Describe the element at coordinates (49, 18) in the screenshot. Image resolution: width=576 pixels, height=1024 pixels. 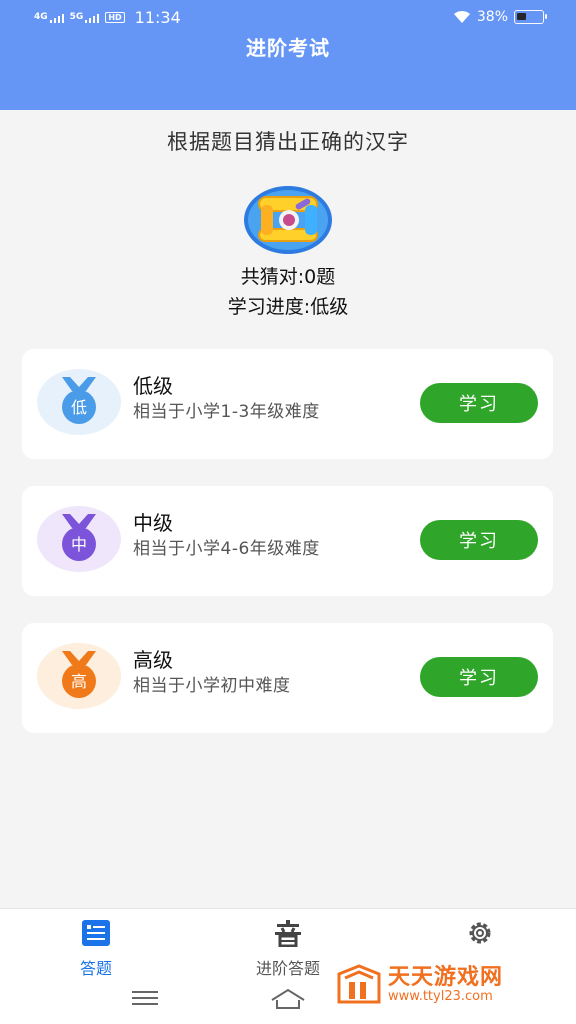
I see `signal-4g-icon: 4G` at that location.